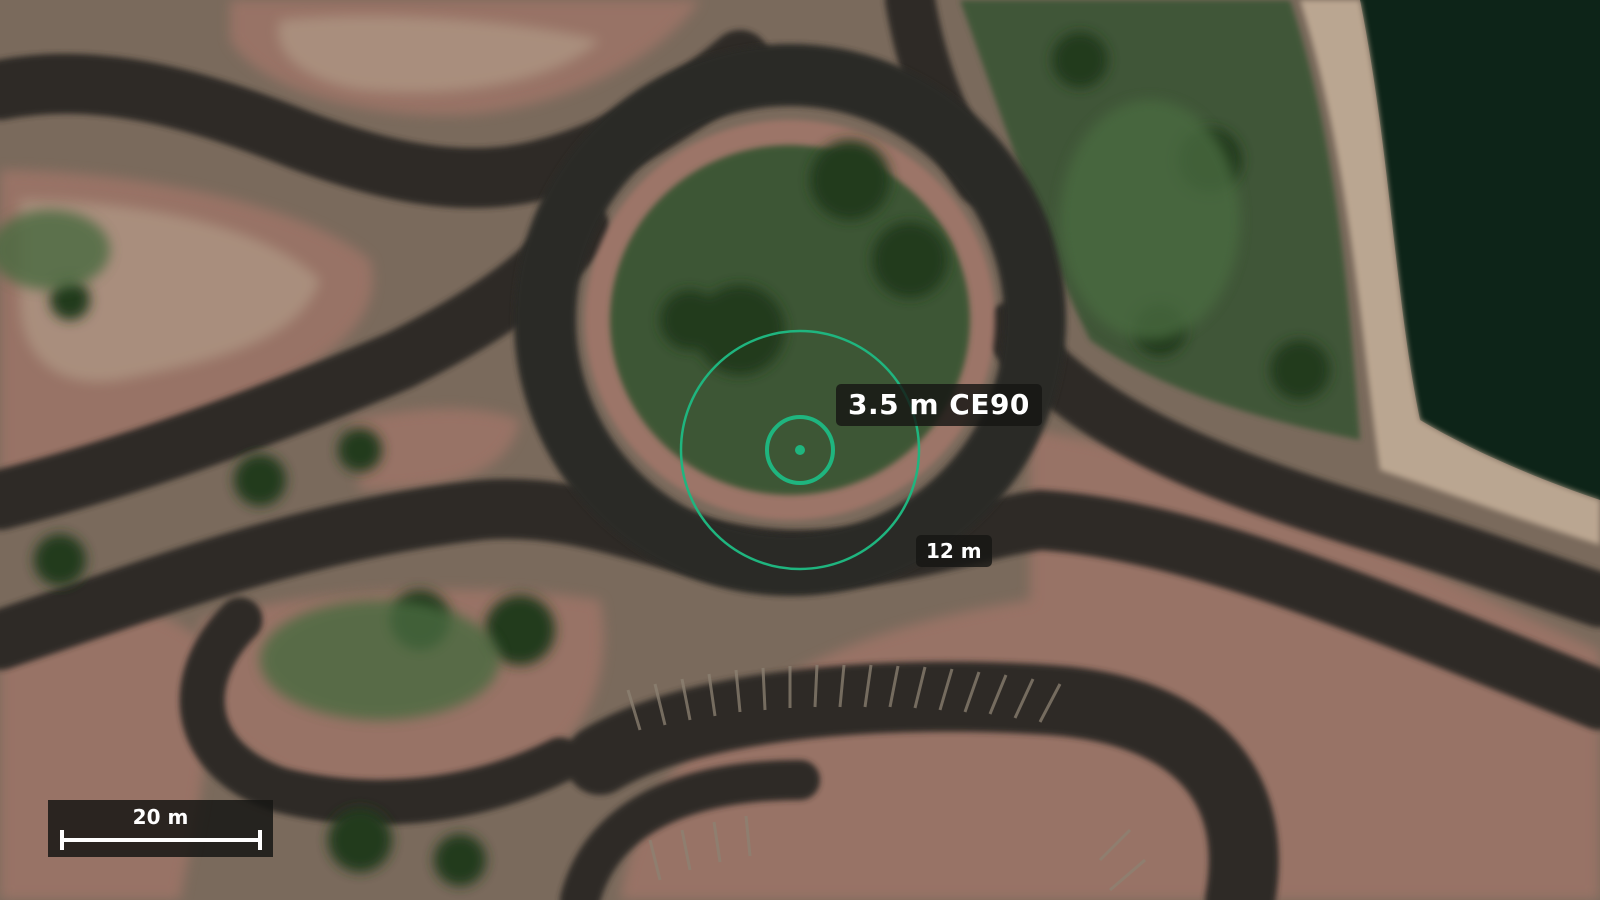  What do you see at coordinates (161, 840) in the screenshot?
I see `scale-line` at bounding box center [161, 840].